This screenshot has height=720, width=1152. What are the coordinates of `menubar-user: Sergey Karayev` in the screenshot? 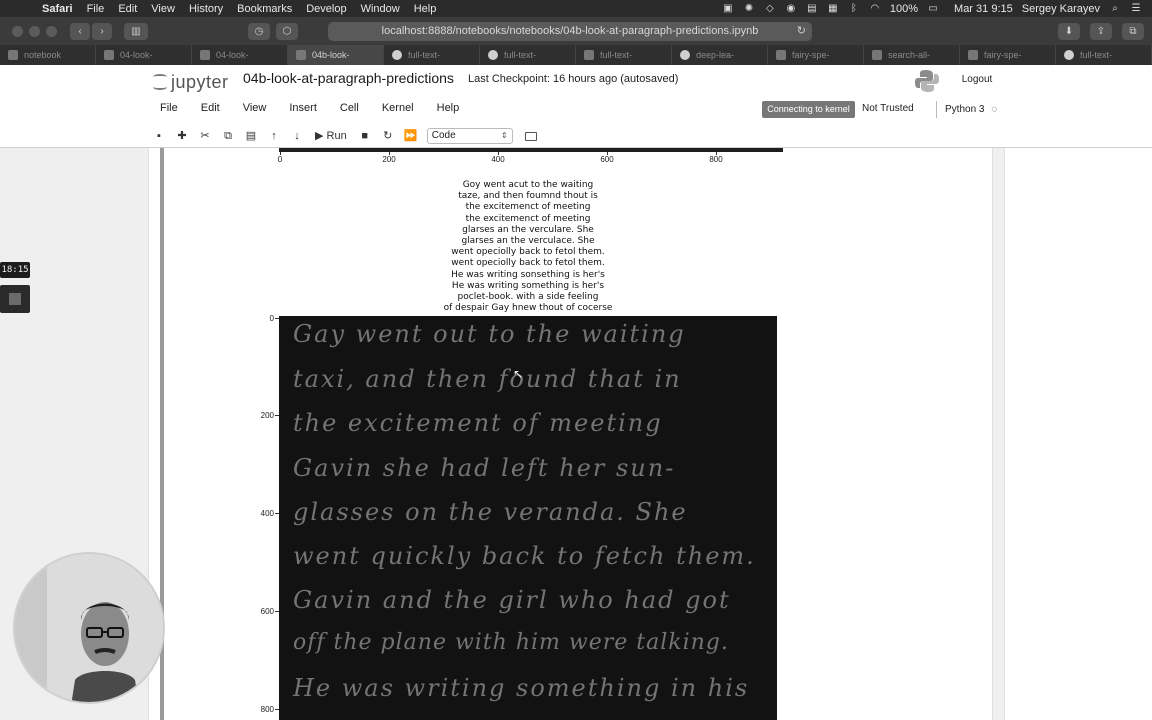 It's located at (1061, 9).